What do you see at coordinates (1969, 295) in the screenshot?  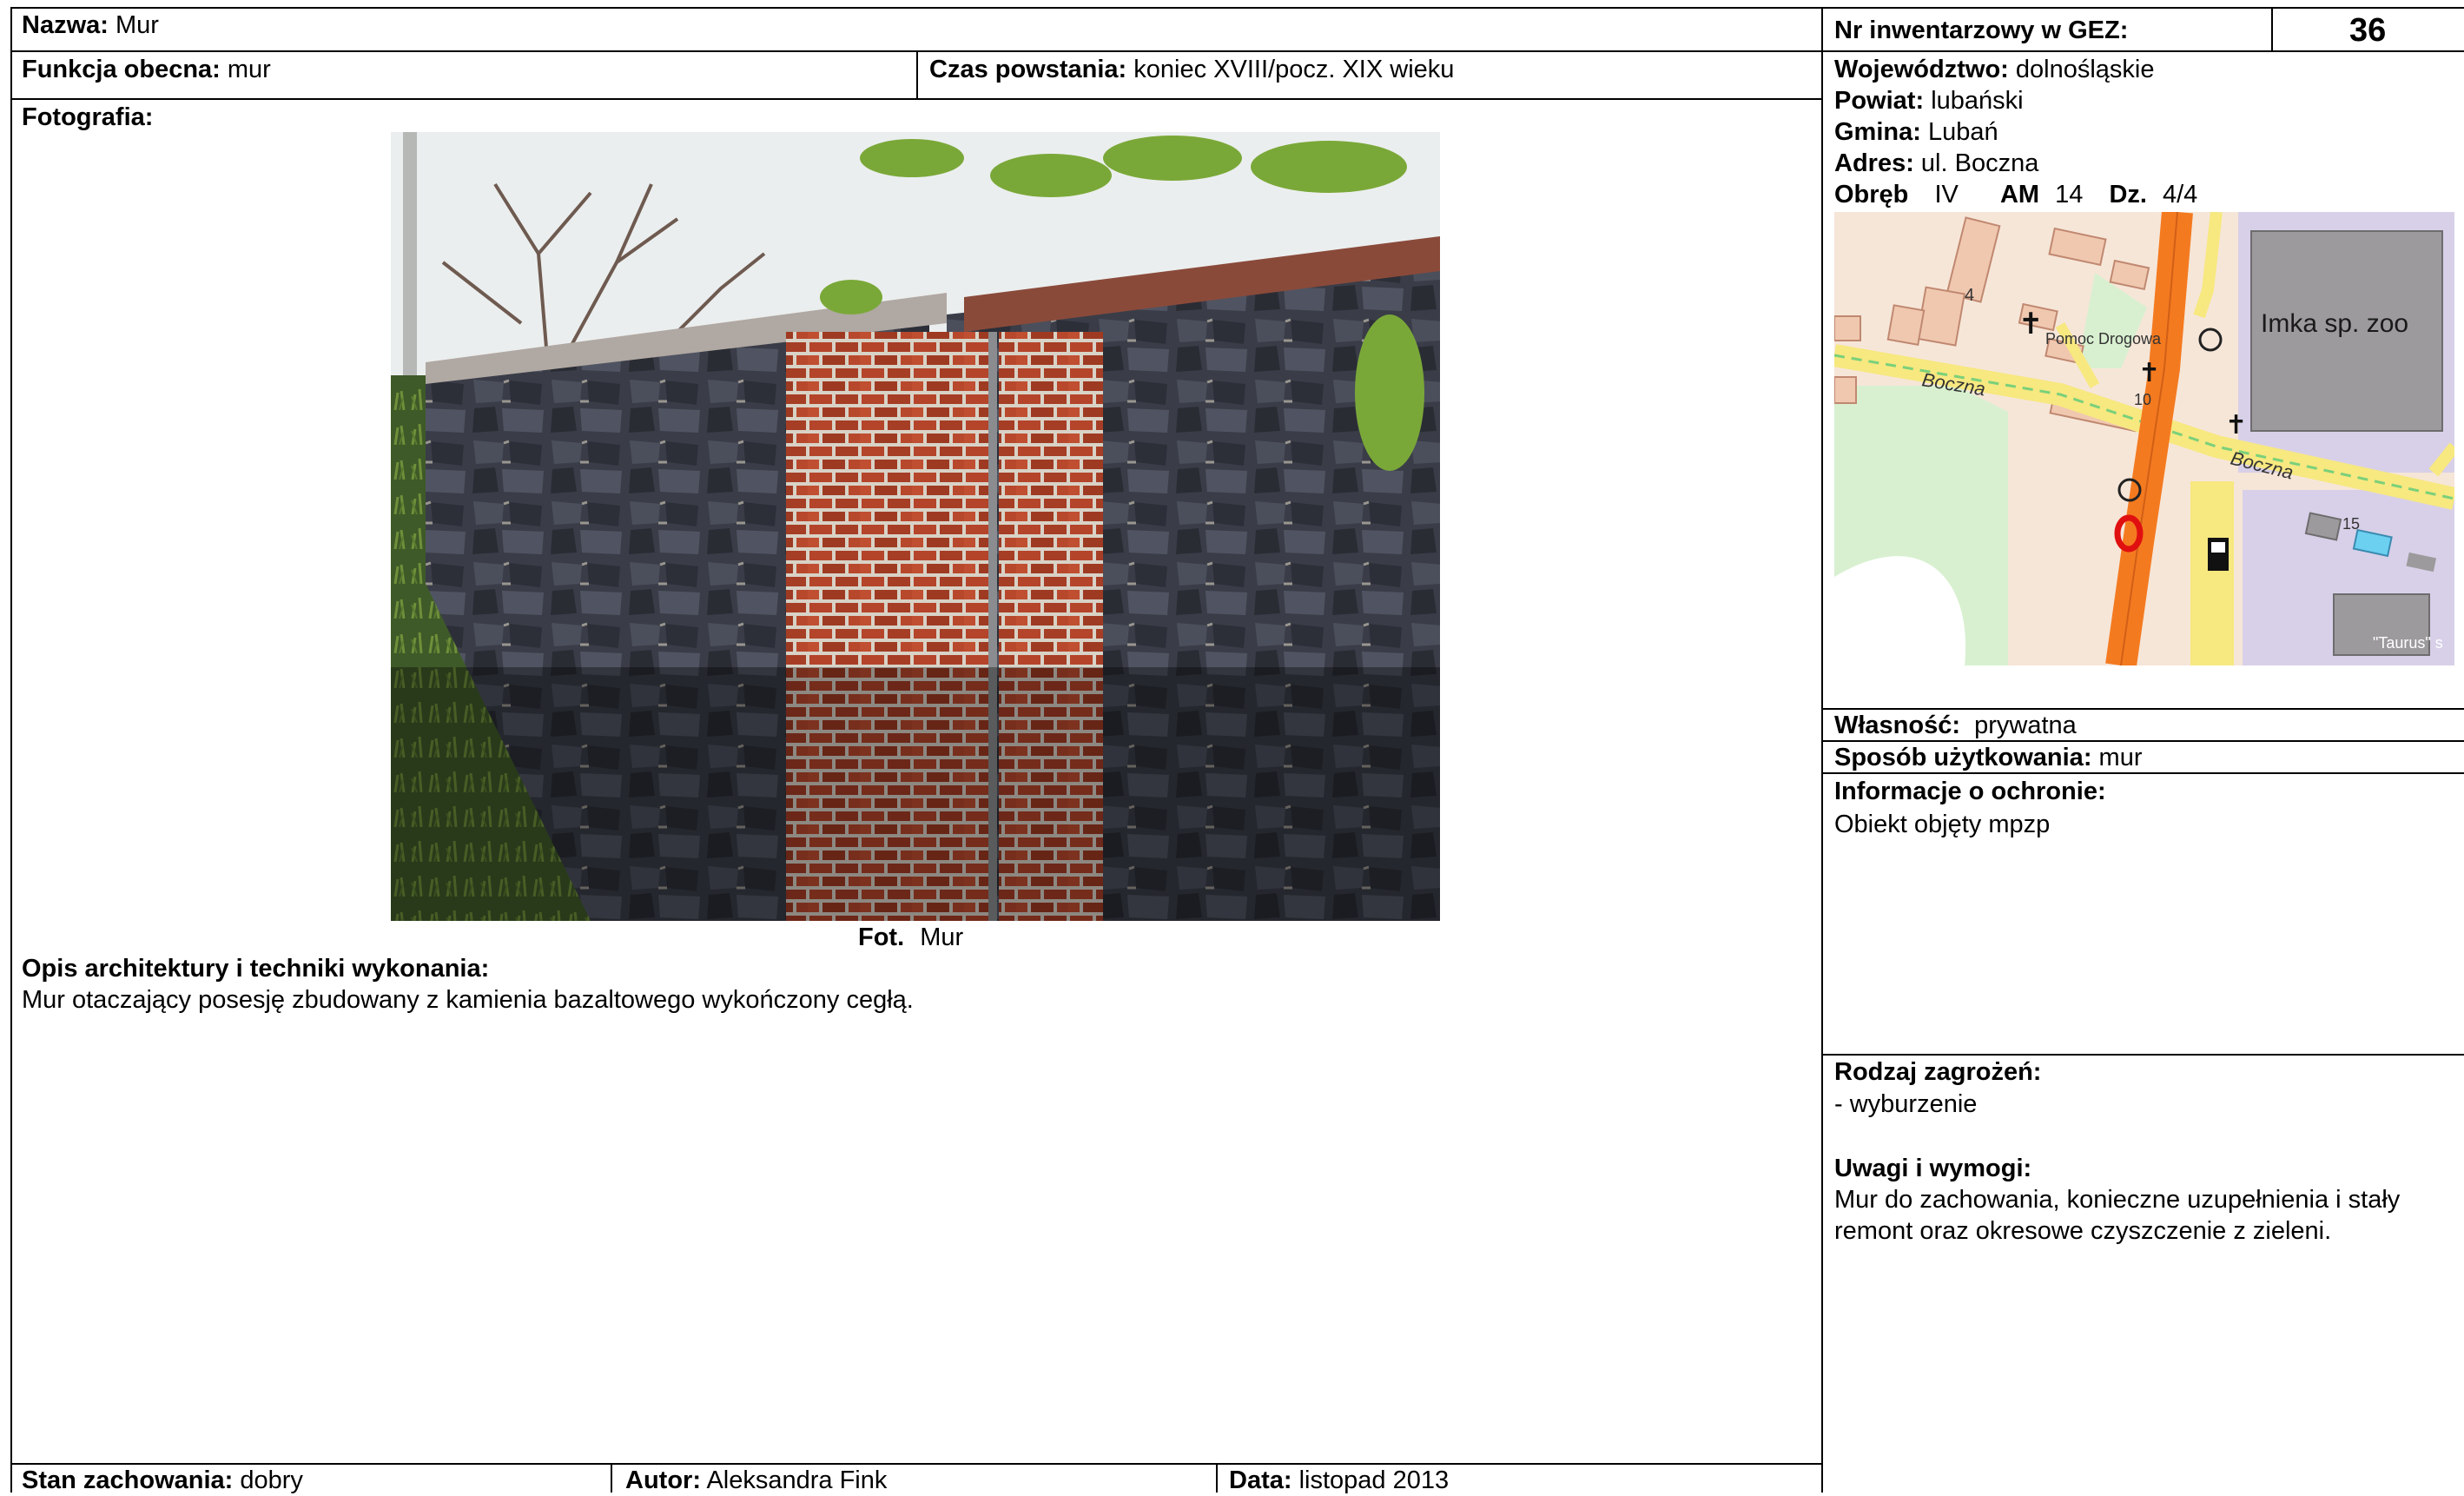 I see `map-label-4: 4` at bounding box center [1969, 295].